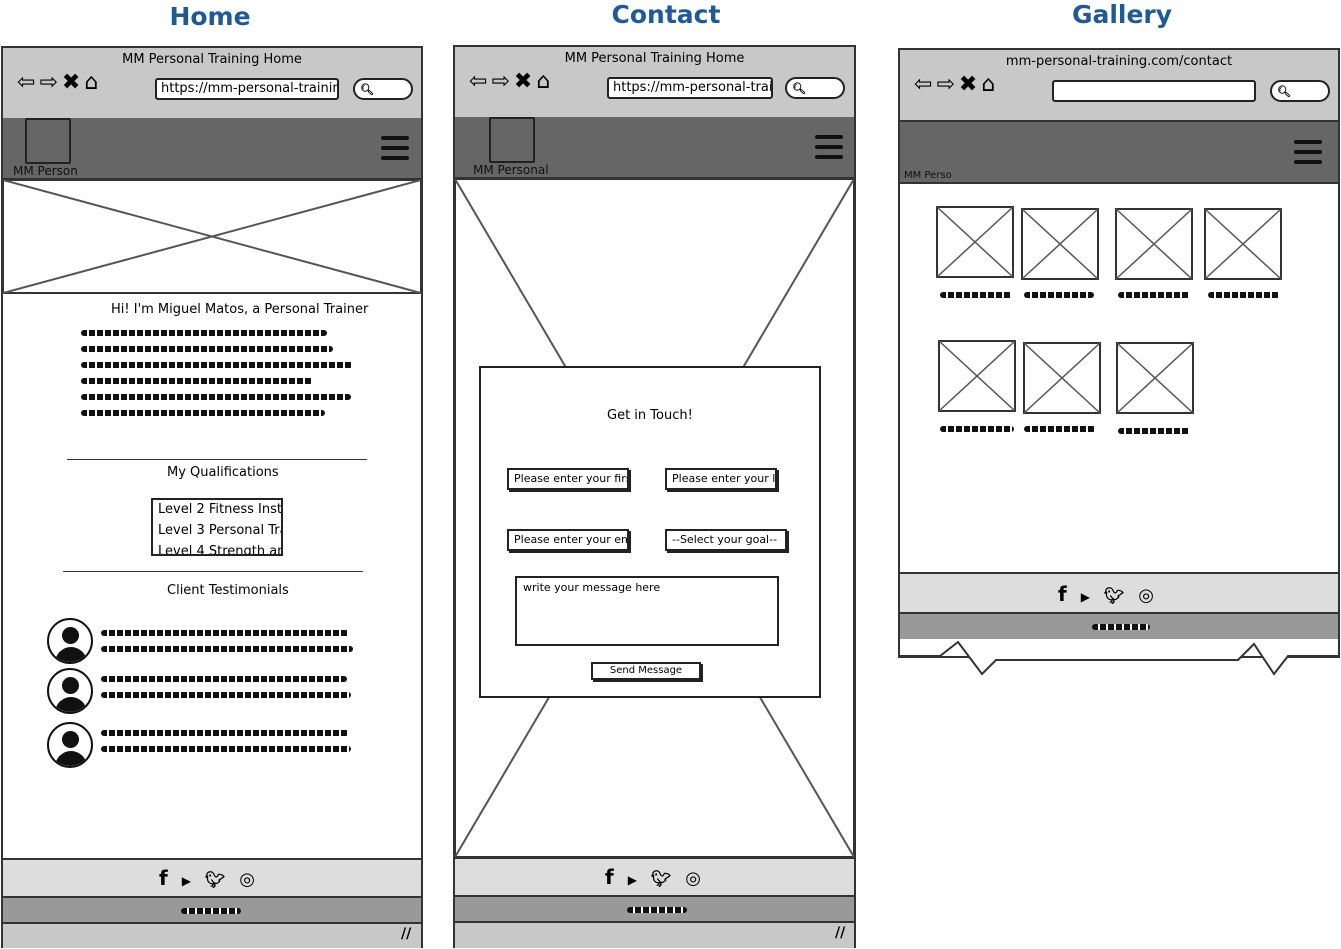 The height and width of the screenshot is (949, 1341). I want to click on gallery-title: Gallery, so click(1122, 14).